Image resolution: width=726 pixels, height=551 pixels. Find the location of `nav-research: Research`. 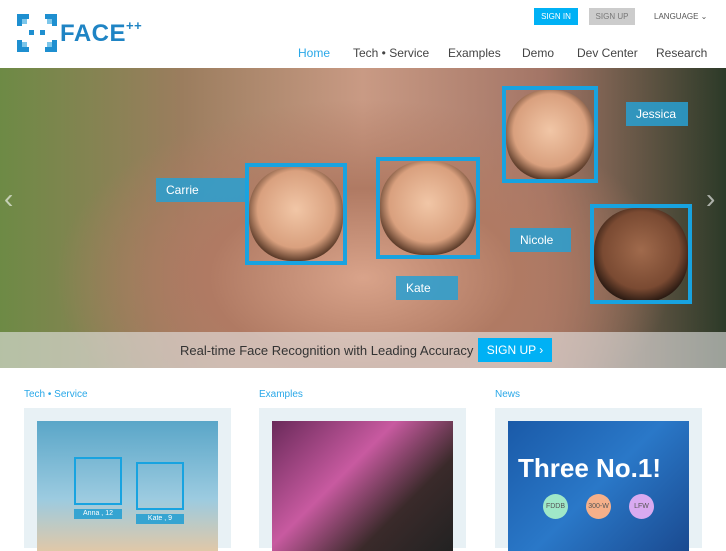

nav-research: Research is located at coordinates (681, 53).